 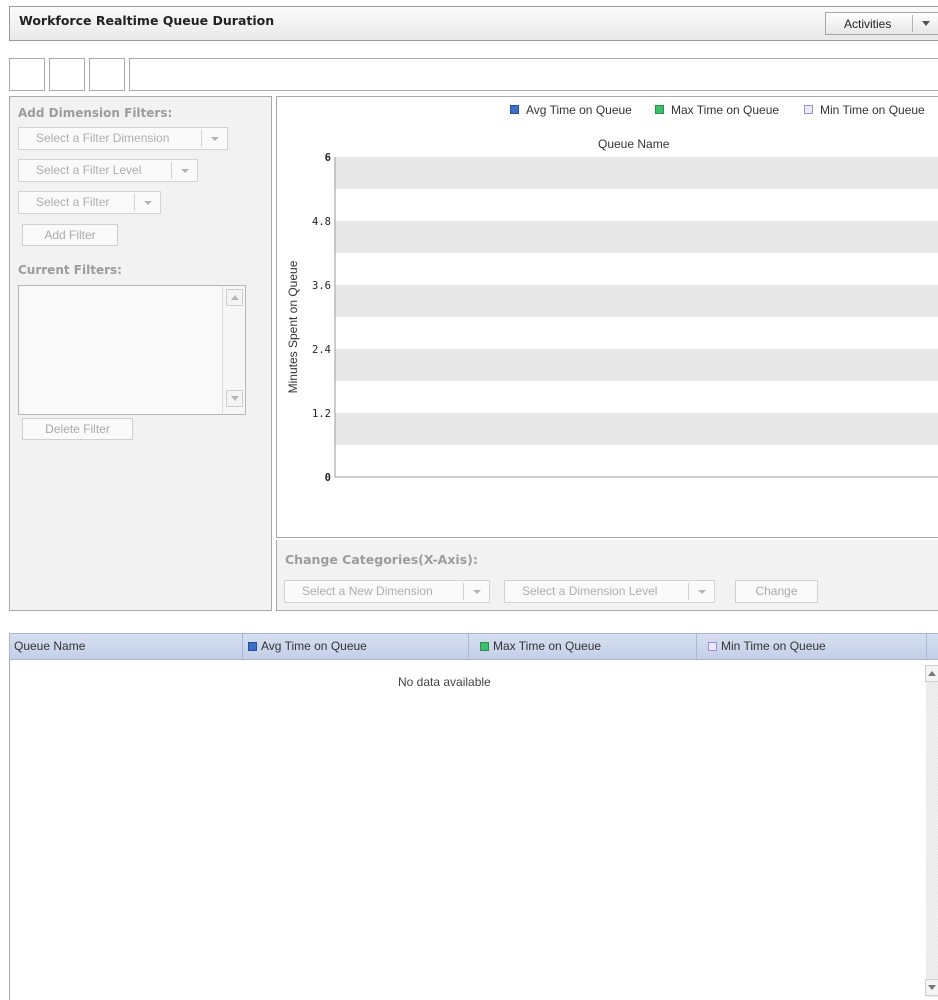 What do you see at coordinates (868, 24) in the screenshot?
I see `activities-label: Activities` at bounding box center [868, 24].